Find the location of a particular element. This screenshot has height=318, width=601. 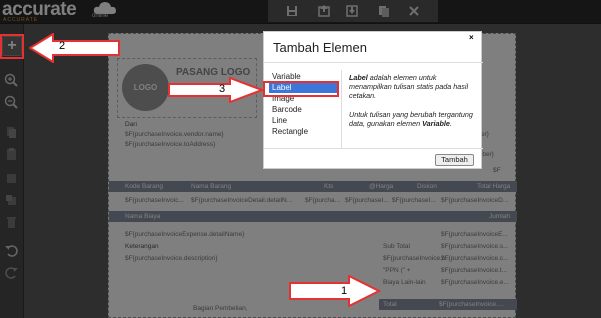

callout-arrow-1: 1 is located at coordinates (335, 291).